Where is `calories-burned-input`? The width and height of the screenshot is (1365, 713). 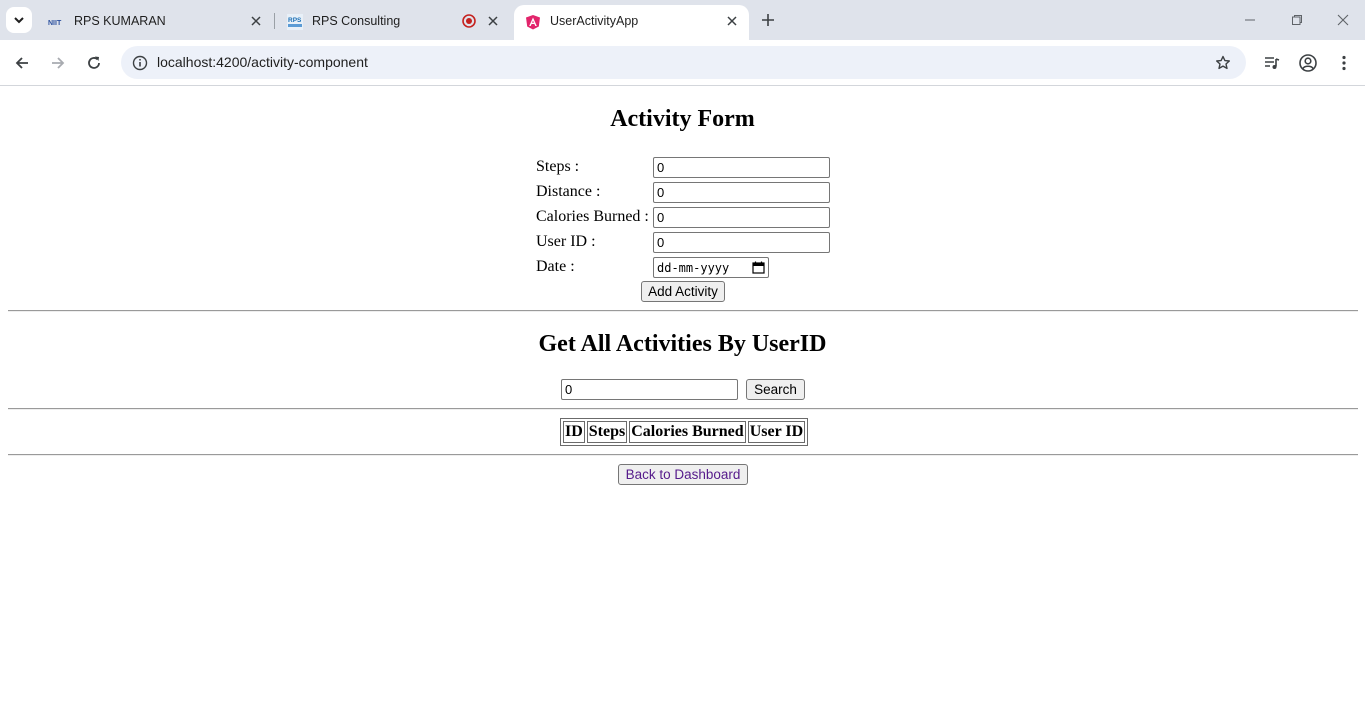
calories-burned-input is located at coordinates (741, 217).